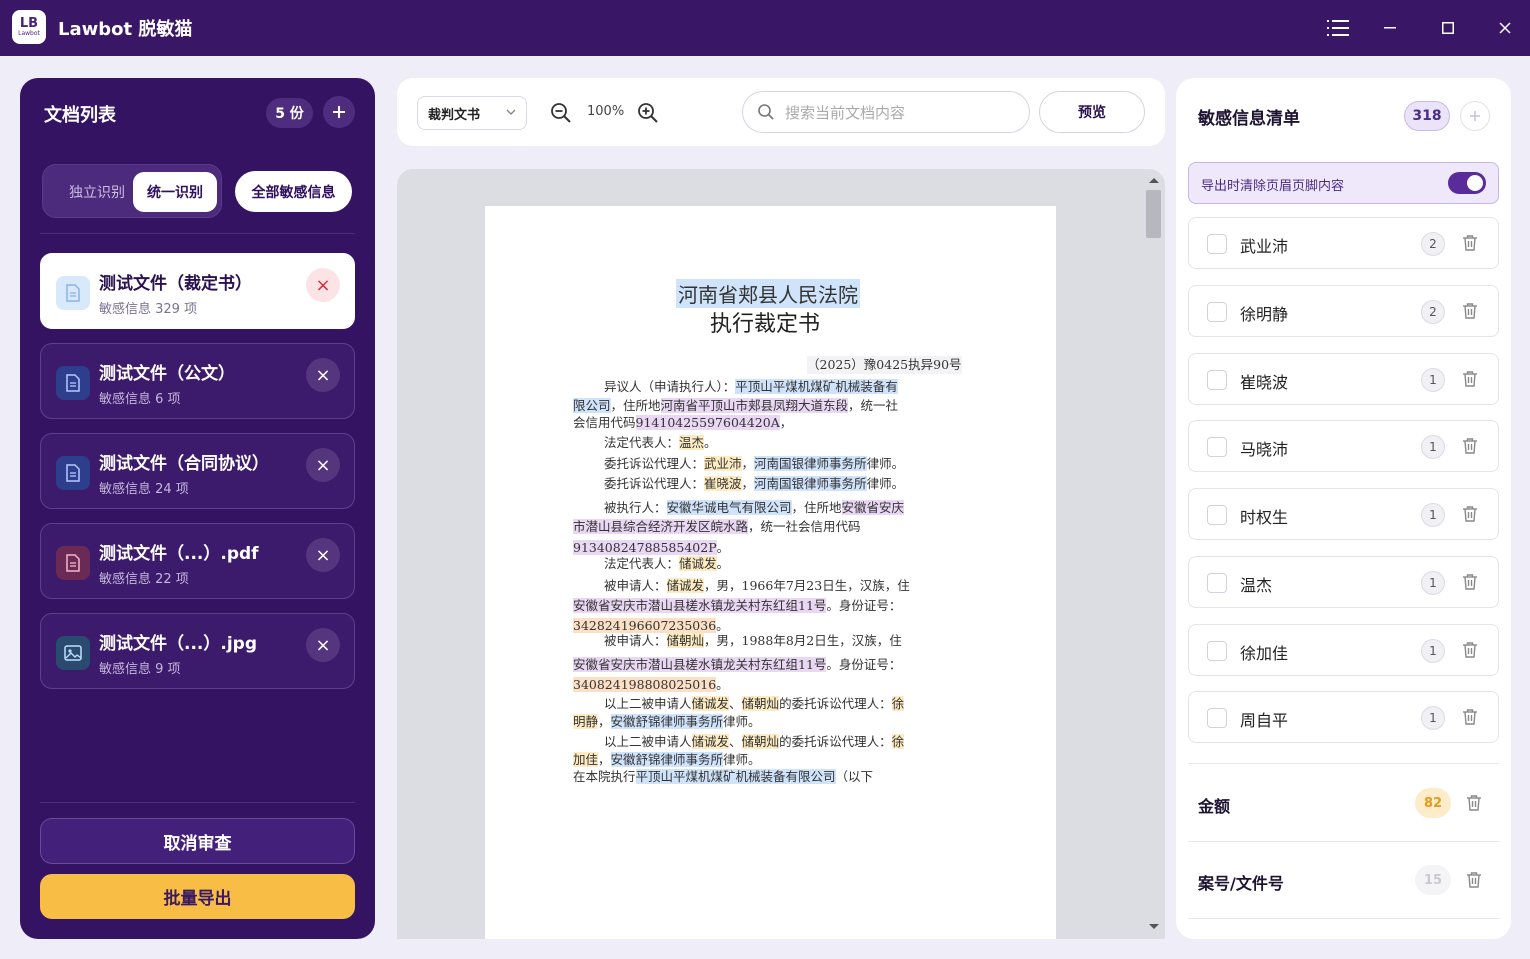 Image resolution: width=1530 pixels, height=959 pixels. What do you see at coordinates (1343, 717) in the screenshot?
I see `sensitive-item: 周自平 1` at bounding box center [1343, 717].